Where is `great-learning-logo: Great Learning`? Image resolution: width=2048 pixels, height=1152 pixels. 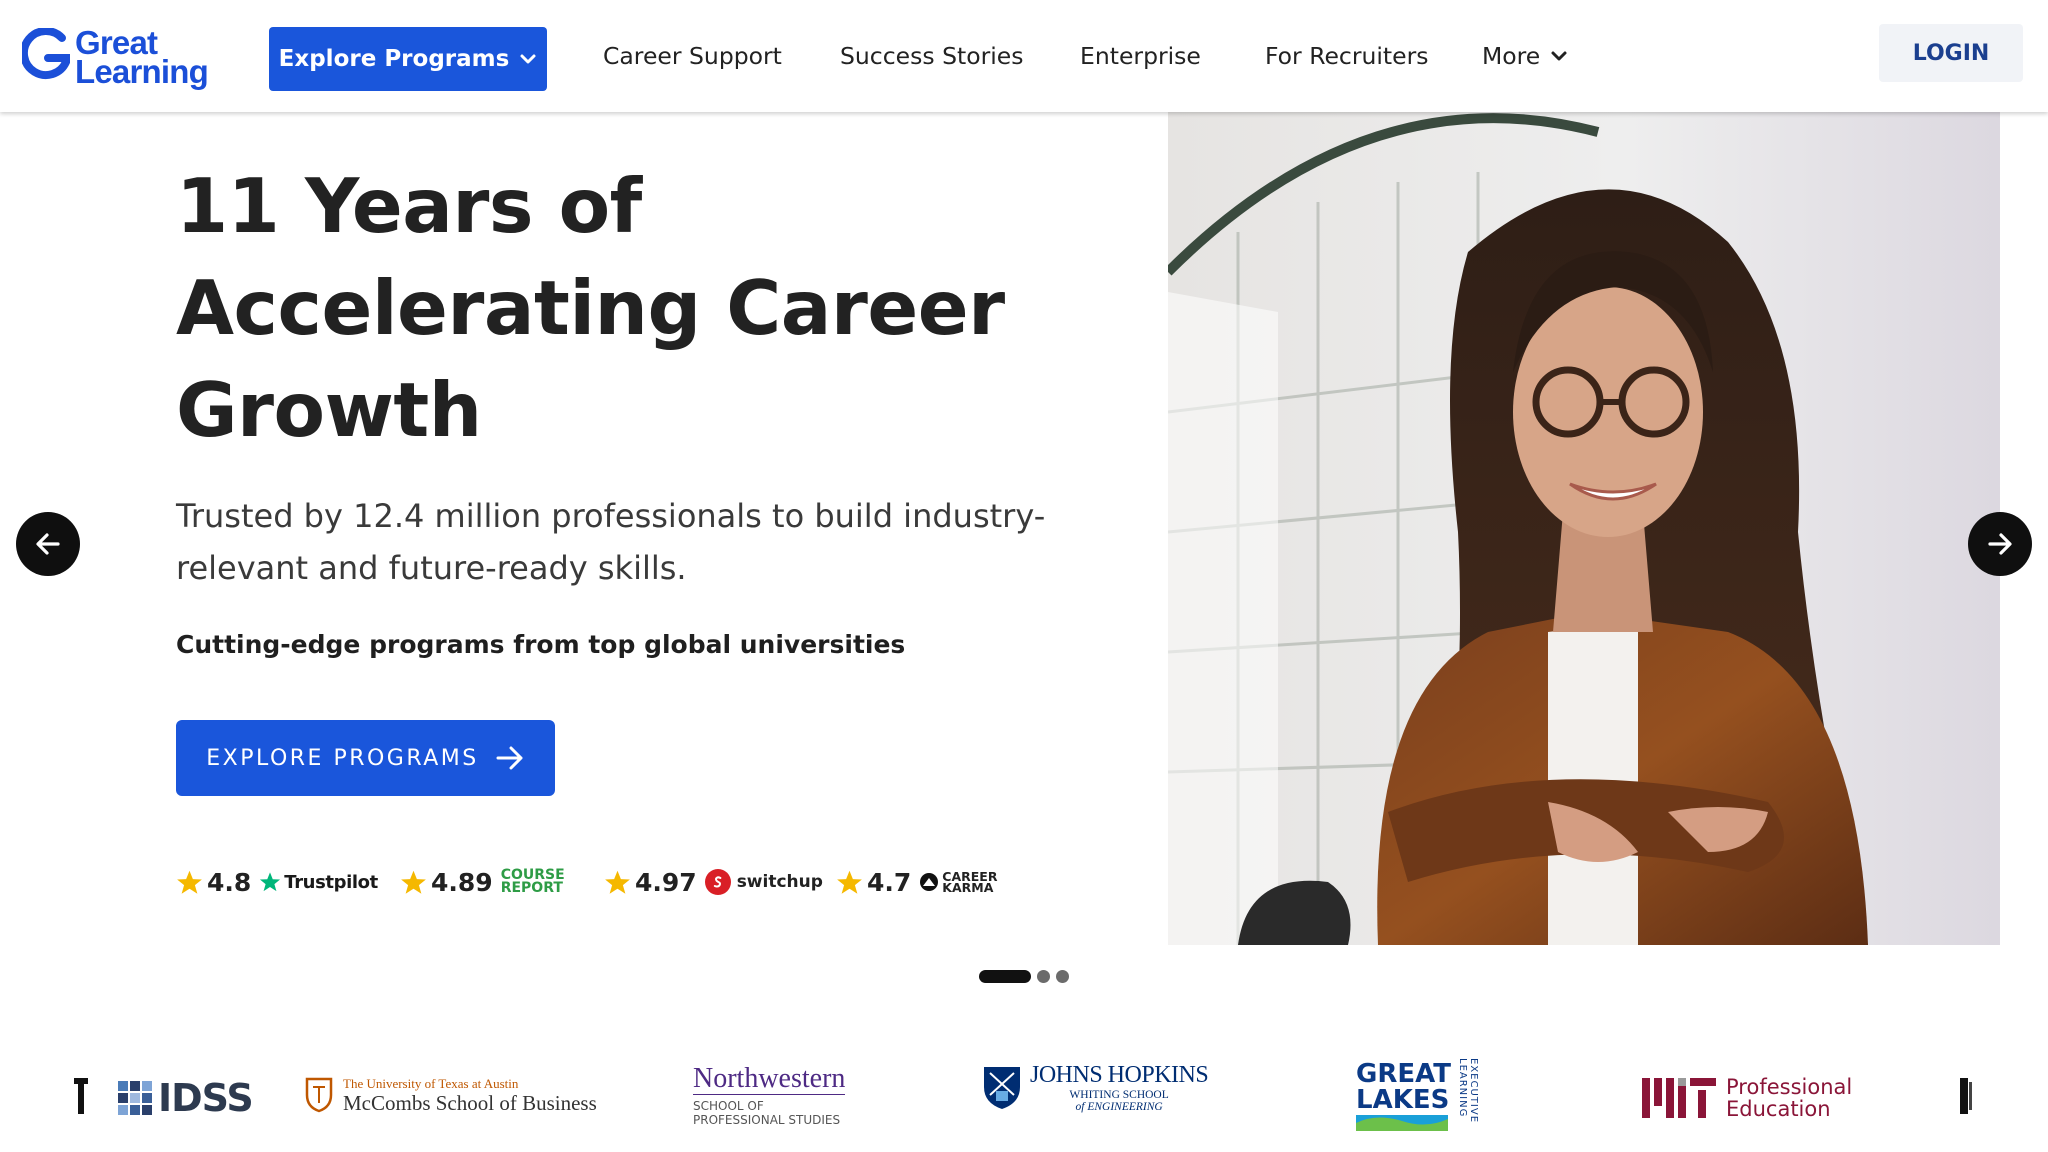
great-learning-logo: Great Learning is located at coordinates (115, 58).